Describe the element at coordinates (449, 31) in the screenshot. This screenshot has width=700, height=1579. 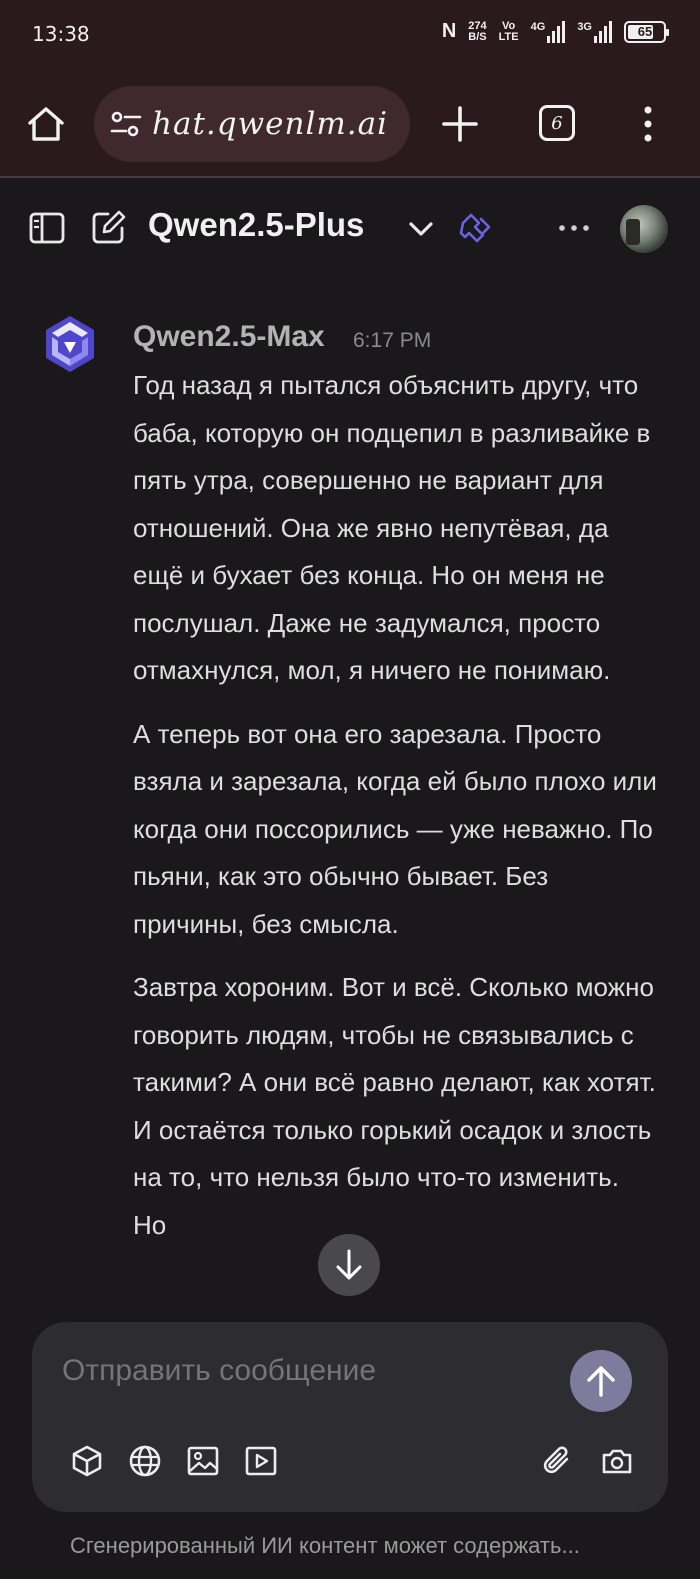
I see `nfc-icon: N` at that location.